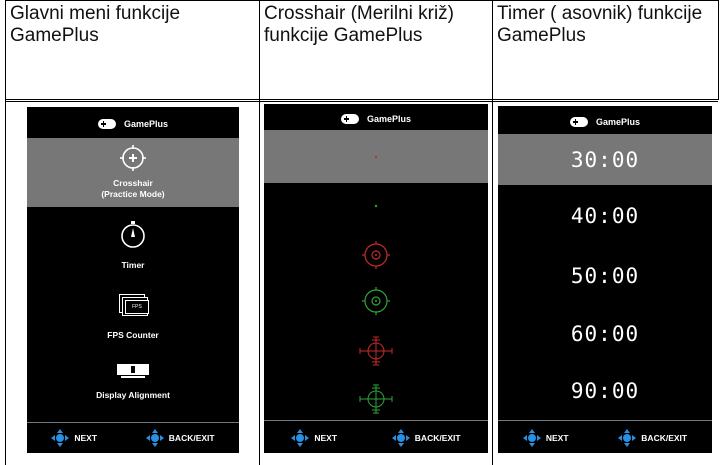  Describe the element at coordinates (361, 0) in the screenshot. I see `table-top-border` at that location.